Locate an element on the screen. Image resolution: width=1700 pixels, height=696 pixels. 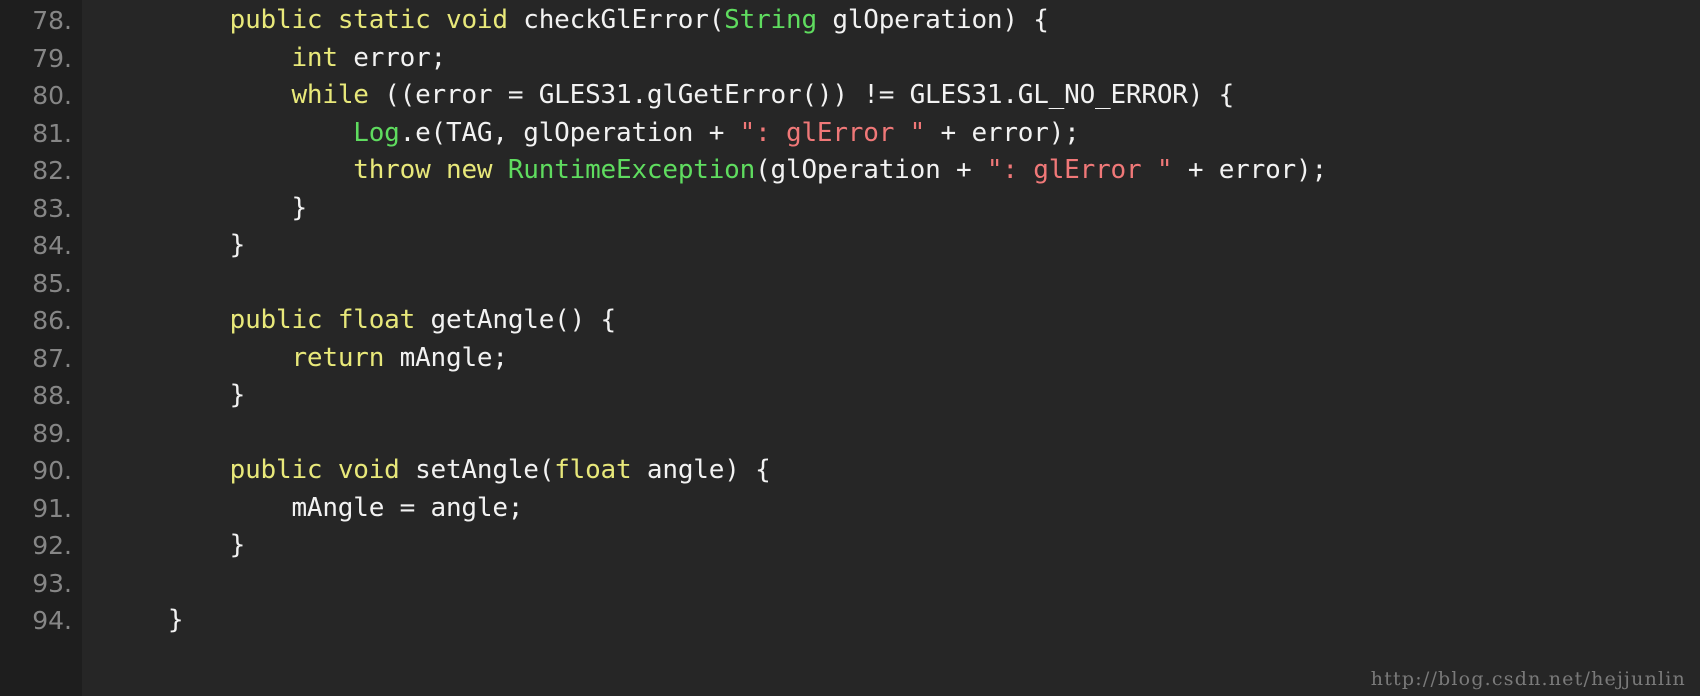
line-number: 84. is located at coordinates (52, 245).